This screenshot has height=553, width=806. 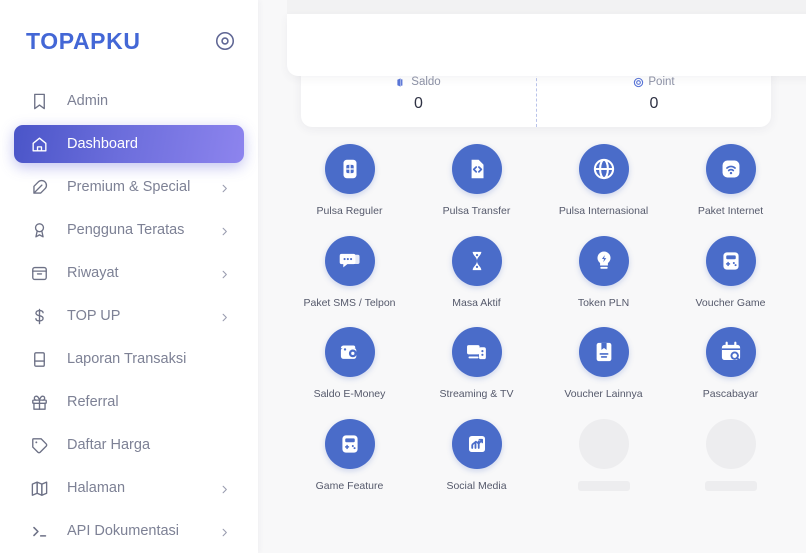 I want to click on product-tile-saldo-e-money: Saldo E-Money, so click(x=349, y=365).